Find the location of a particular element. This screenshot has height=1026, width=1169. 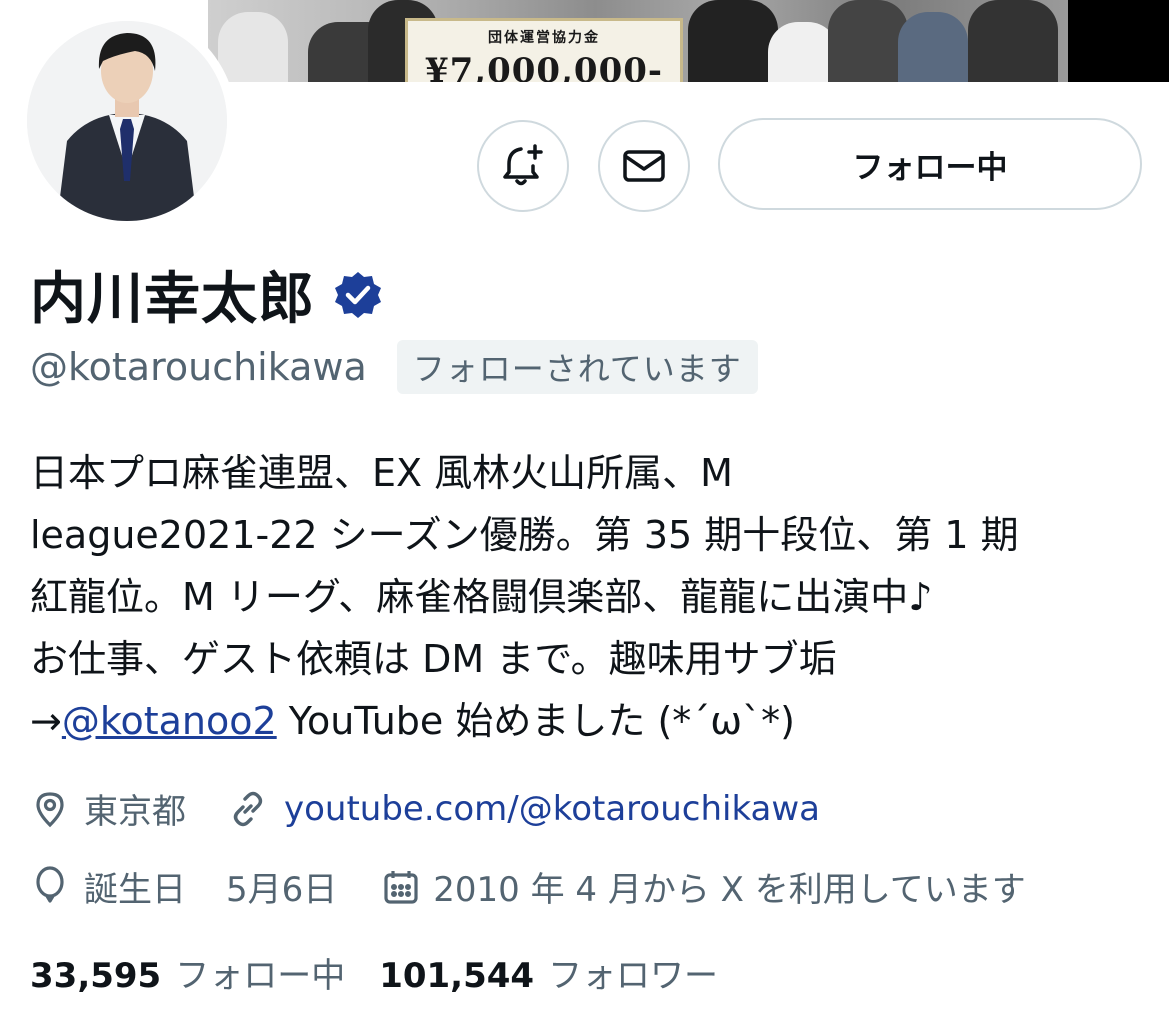

following-button: フォロー中 is located at coordinates (930, 164).